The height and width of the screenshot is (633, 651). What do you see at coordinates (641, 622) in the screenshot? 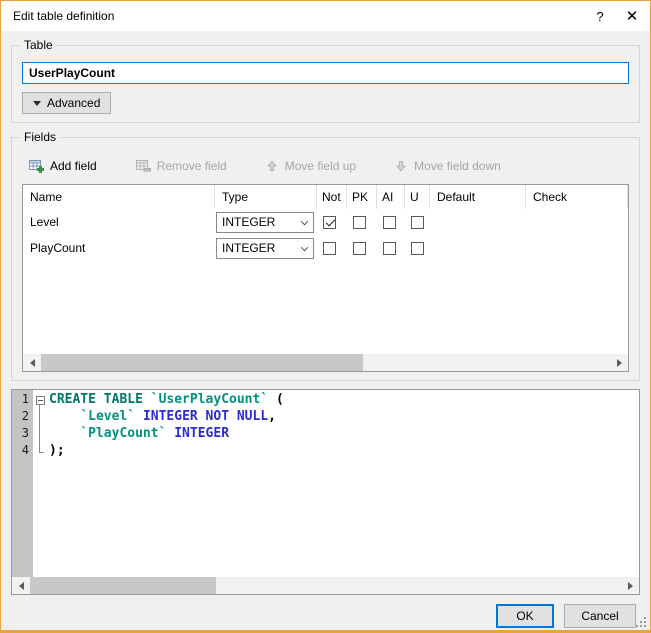
I see `resize-grip` at bounding box center [641, 622].